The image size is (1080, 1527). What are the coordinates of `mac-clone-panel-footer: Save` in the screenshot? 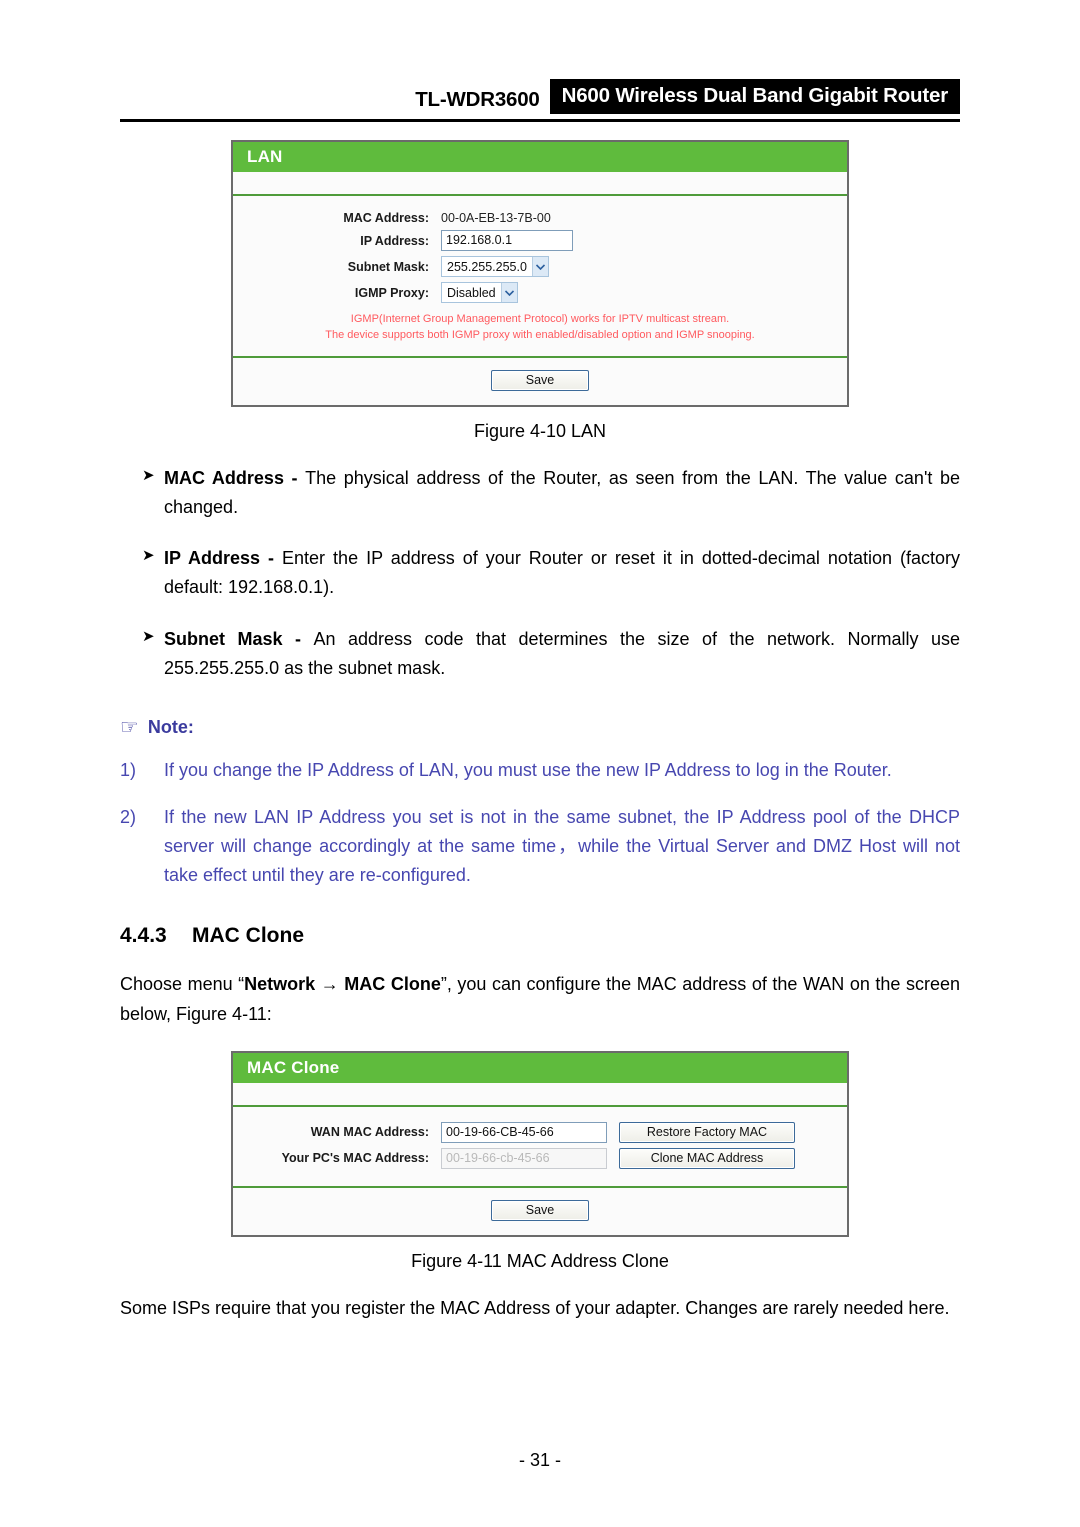 It's located at (540, 1211).